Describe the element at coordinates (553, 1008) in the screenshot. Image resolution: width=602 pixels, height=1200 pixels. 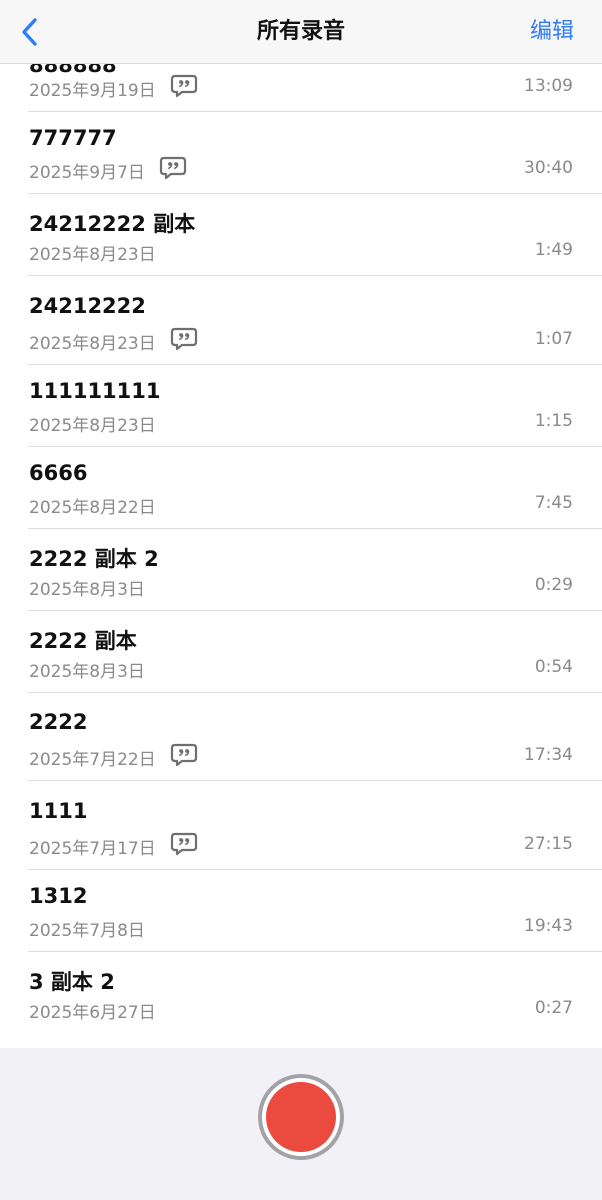
I see `recording-duration: 0:27` at that location.